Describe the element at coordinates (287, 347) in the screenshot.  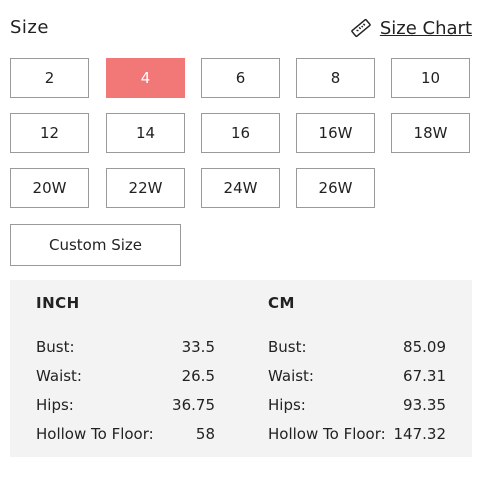
I see `cm-measurement-label: Bust:` at that location.